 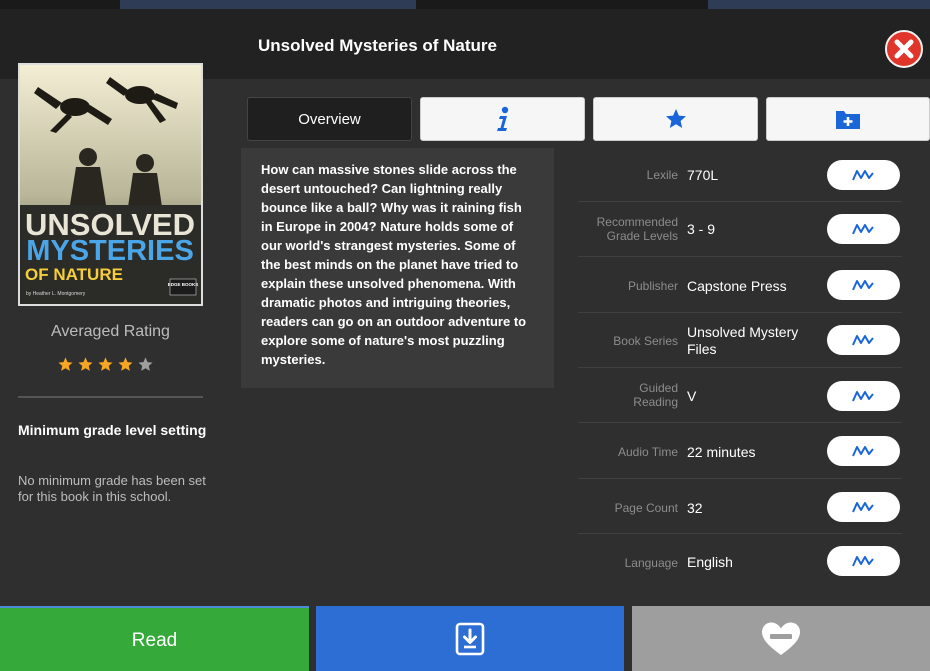 What do you see at coordinates (183, 284) in the screenshot?
I see `cover-imprint: EDGE BOOKS` at bounding box center [183, 284].